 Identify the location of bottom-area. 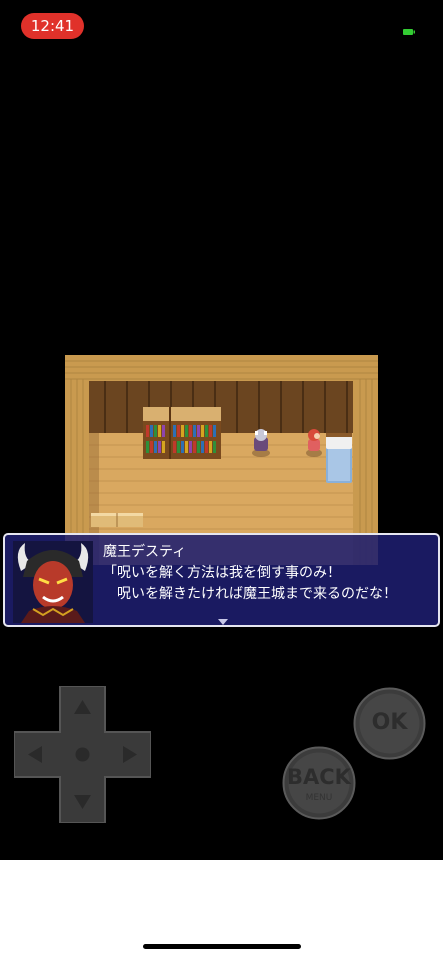
(221, 910).